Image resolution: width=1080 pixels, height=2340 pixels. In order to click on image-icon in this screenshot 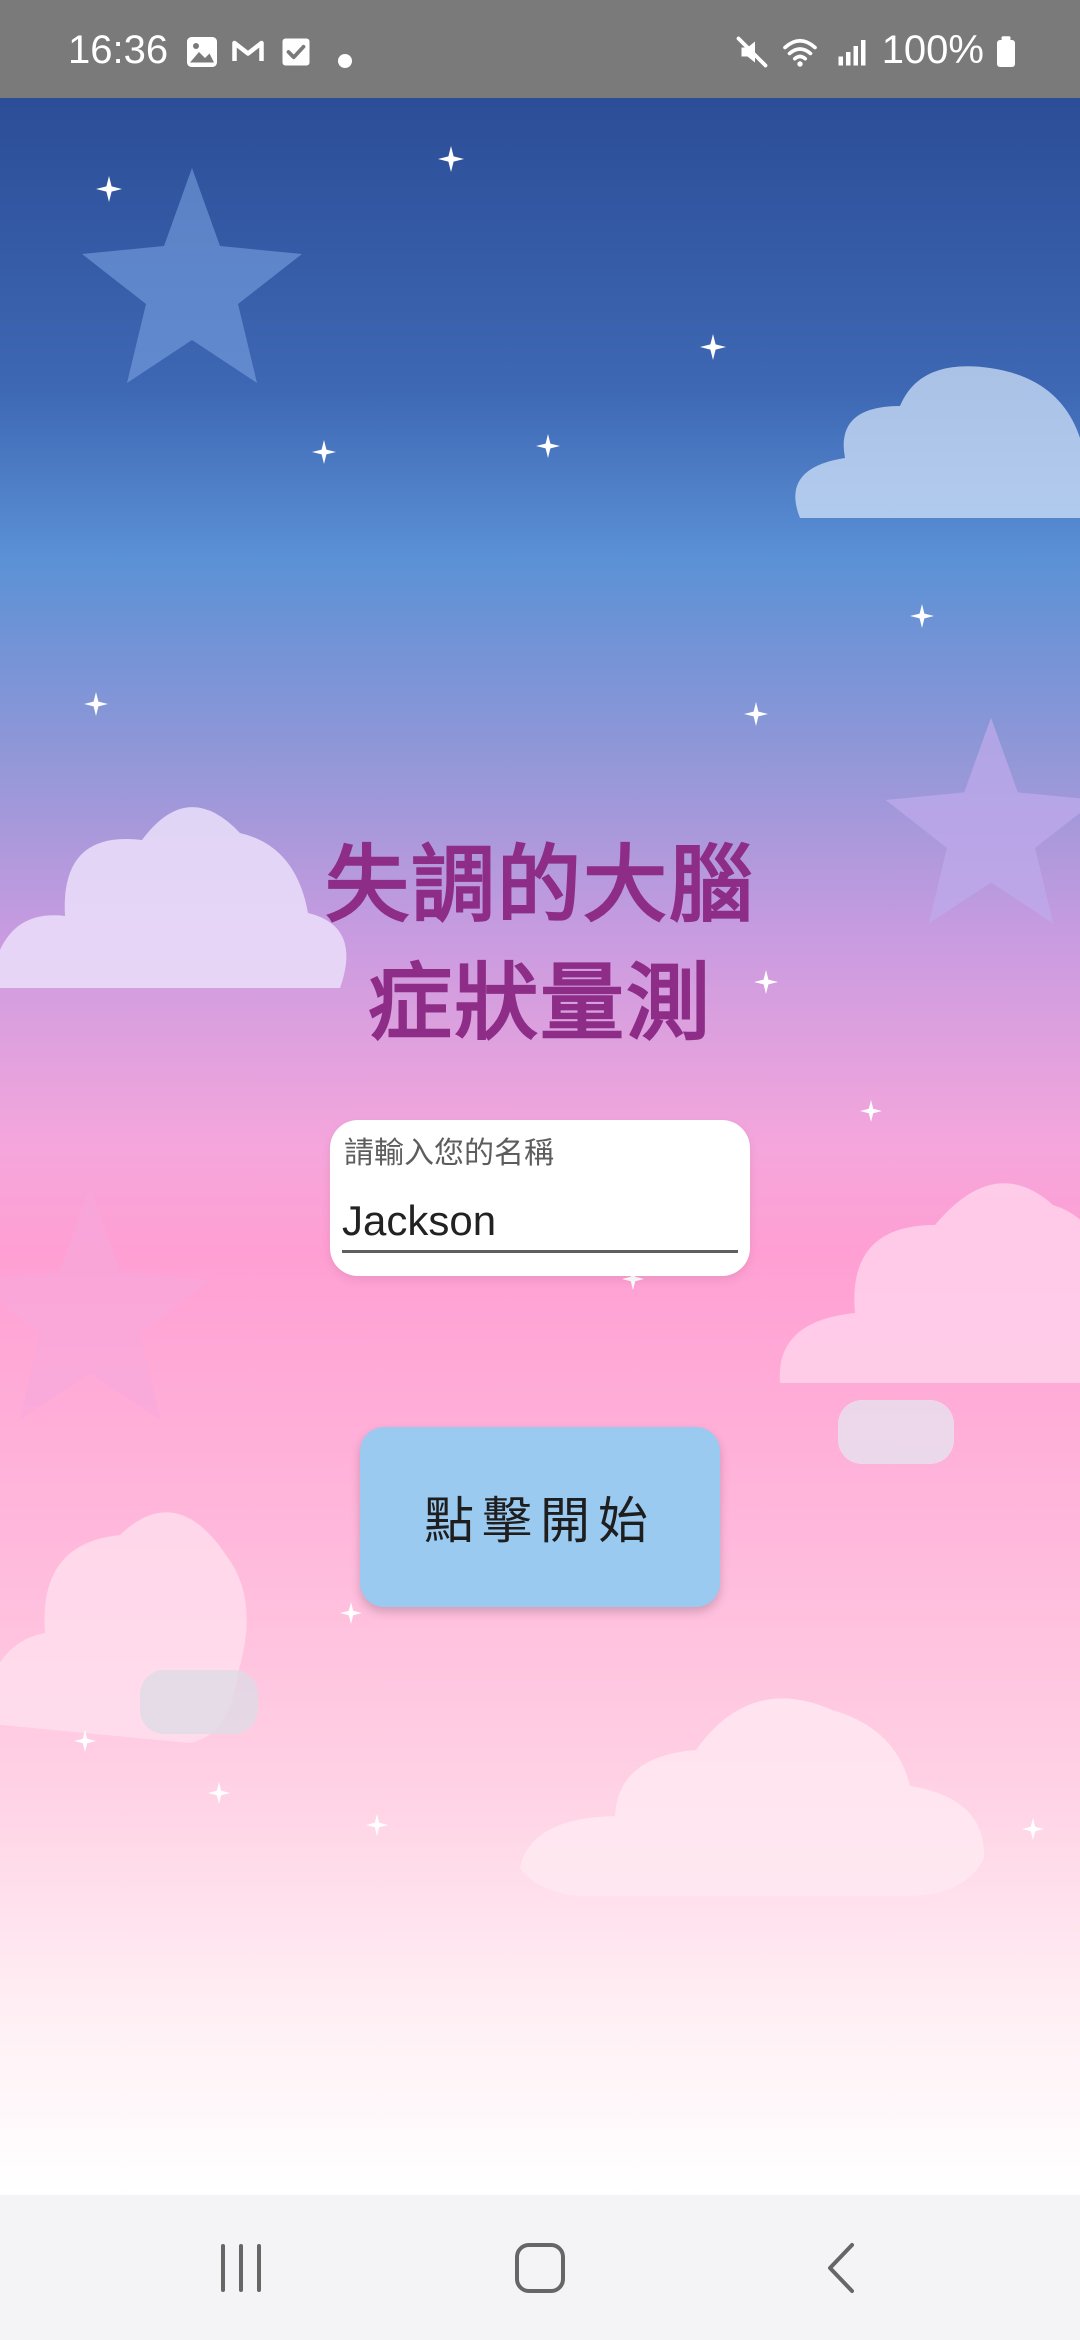, I will do `click(202, 52)`.